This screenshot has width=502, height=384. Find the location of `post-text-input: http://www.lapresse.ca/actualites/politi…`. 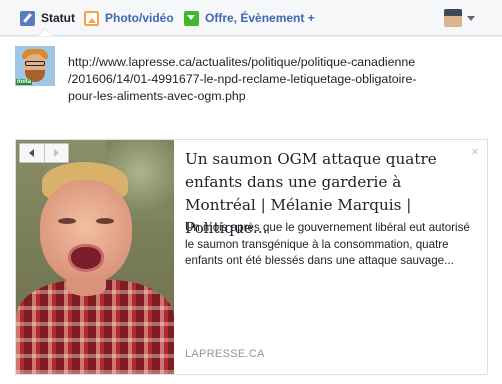

post-text-input: http://www.lapresse.ca/actualites/politi… is located at coordinates (278, 79).